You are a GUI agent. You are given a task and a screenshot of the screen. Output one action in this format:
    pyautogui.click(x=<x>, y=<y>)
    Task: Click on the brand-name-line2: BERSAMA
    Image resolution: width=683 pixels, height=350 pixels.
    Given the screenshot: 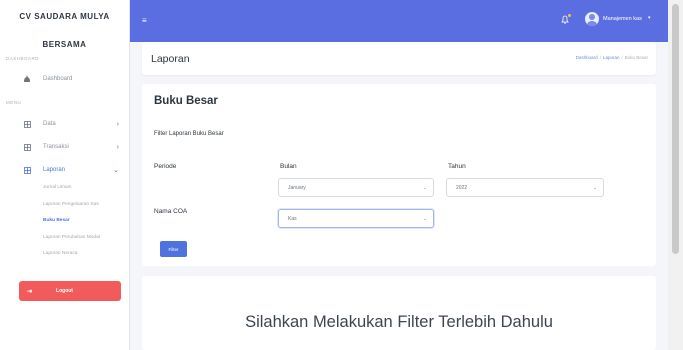 What is the action you would take?
    pyautogui.click(x=64, y=44)
    